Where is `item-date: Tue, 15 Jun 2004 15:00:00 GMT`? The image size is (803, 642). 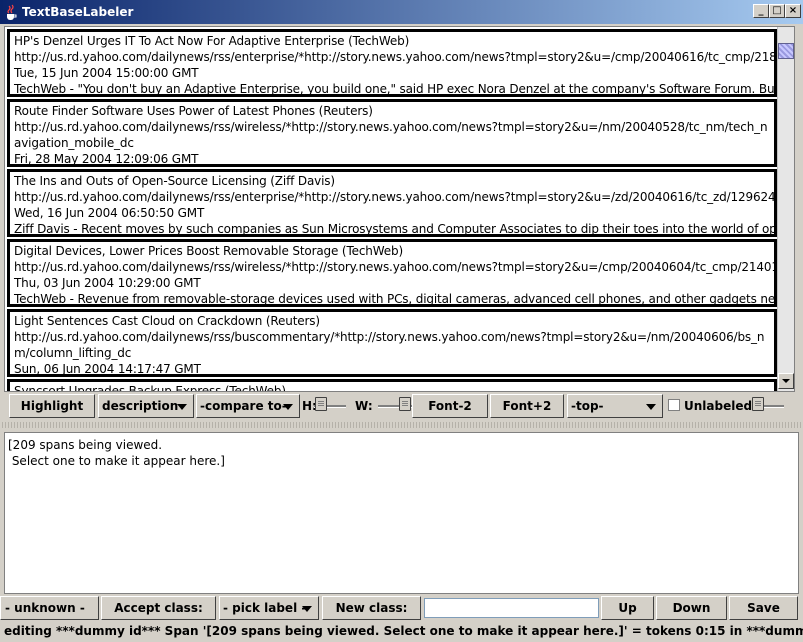
item-date: Tue, 15 Jun 2004 15:00:00 GMT is located at coordinates (106, 73).